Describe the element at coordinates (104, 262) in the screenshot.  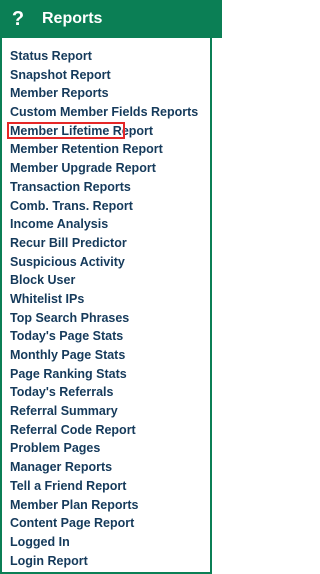
I see `menu-item-suspicious-activity: Suspicious Activity` at that location.